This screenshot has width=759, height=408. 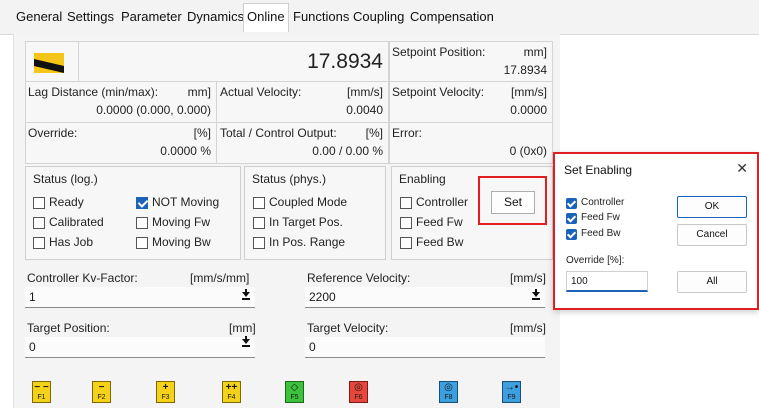 I want to click on tab-online: Online, so click(x=266, y=17).